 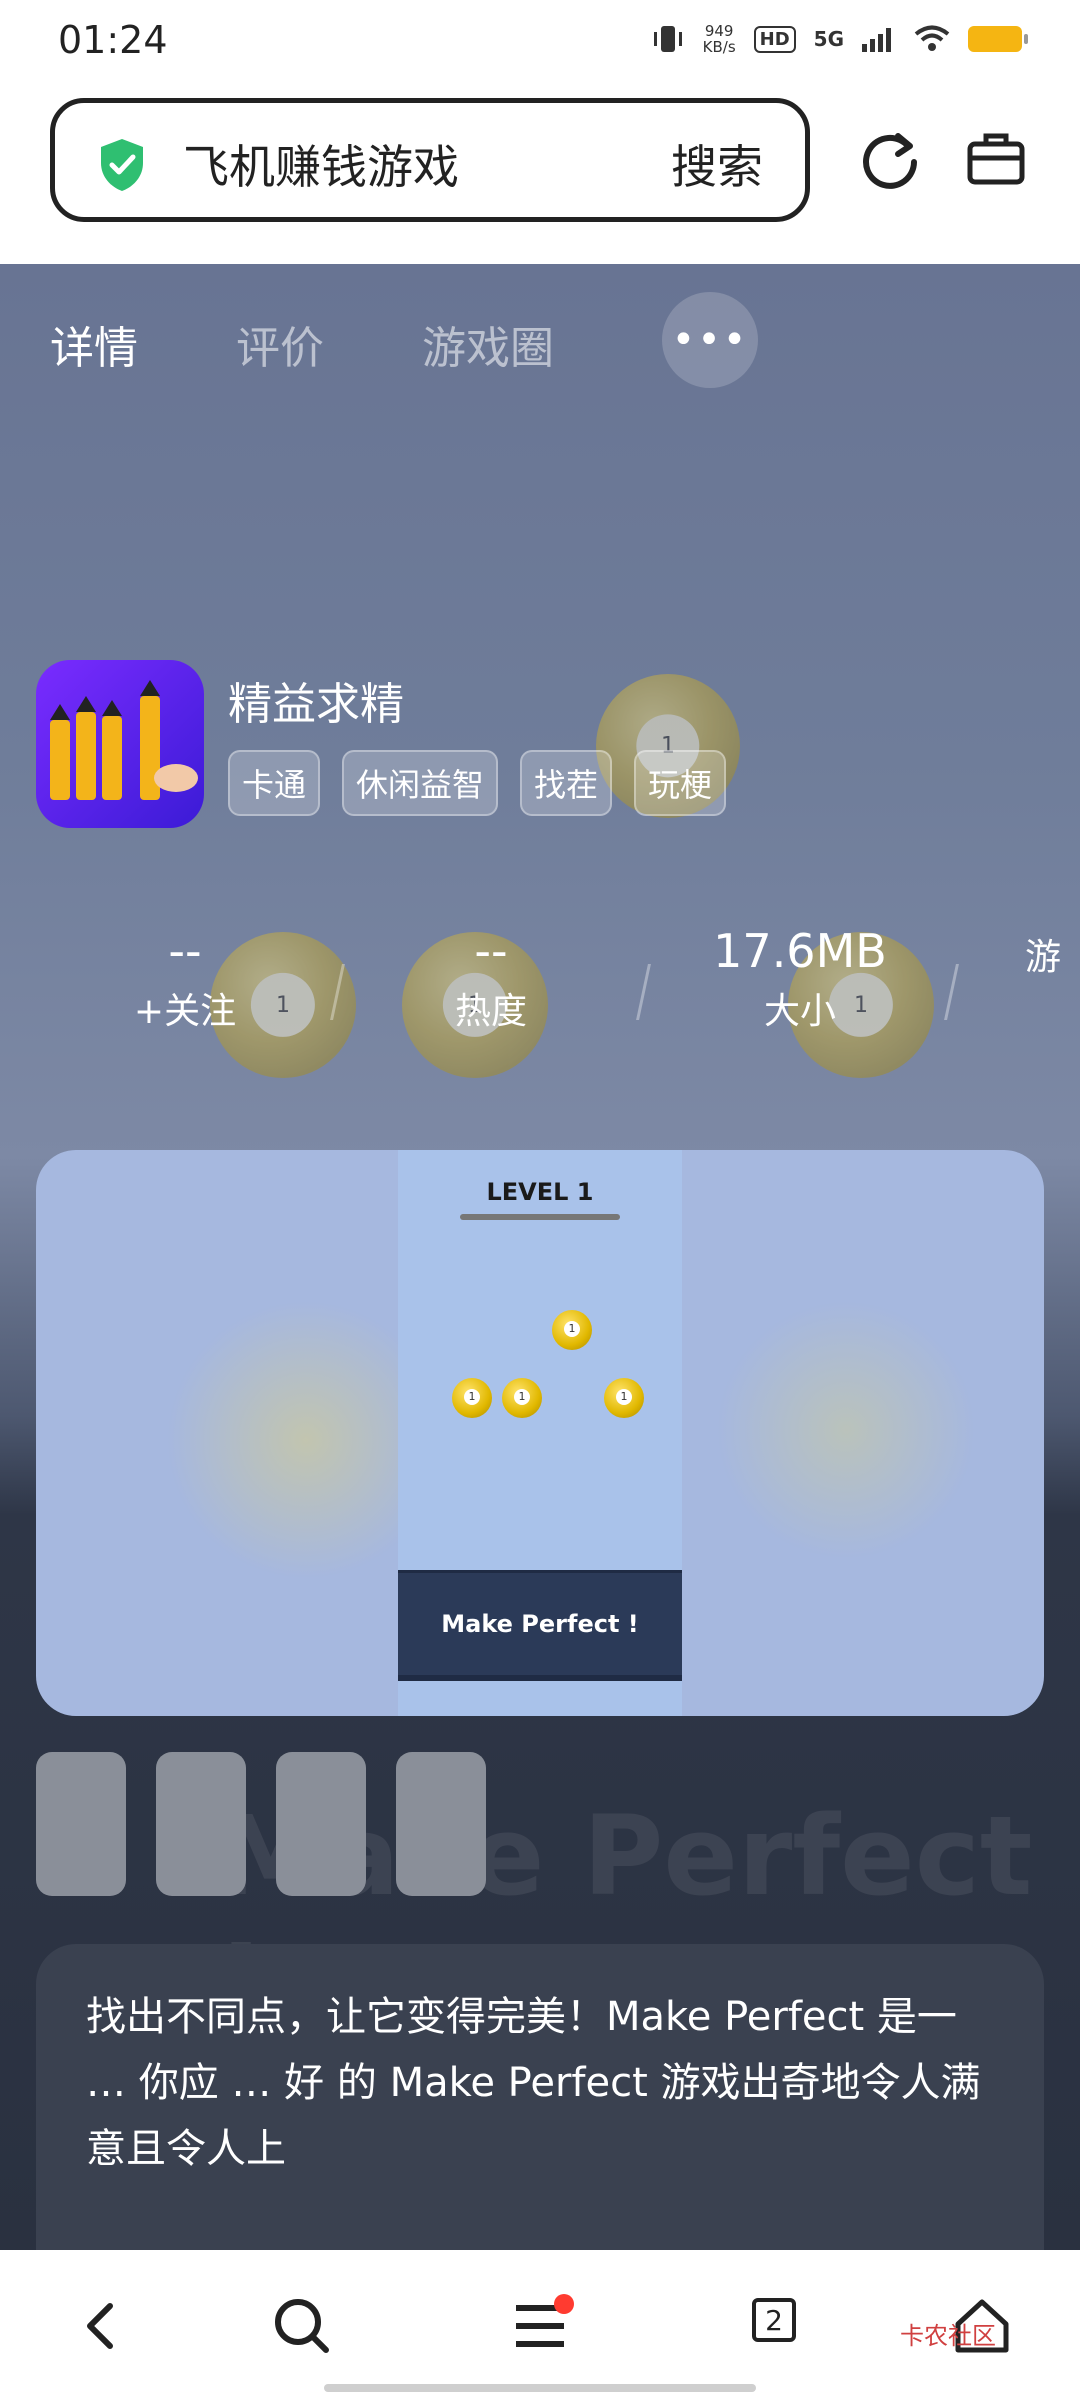 I want to click on tag: 卡通, so click(x=274, y=783).